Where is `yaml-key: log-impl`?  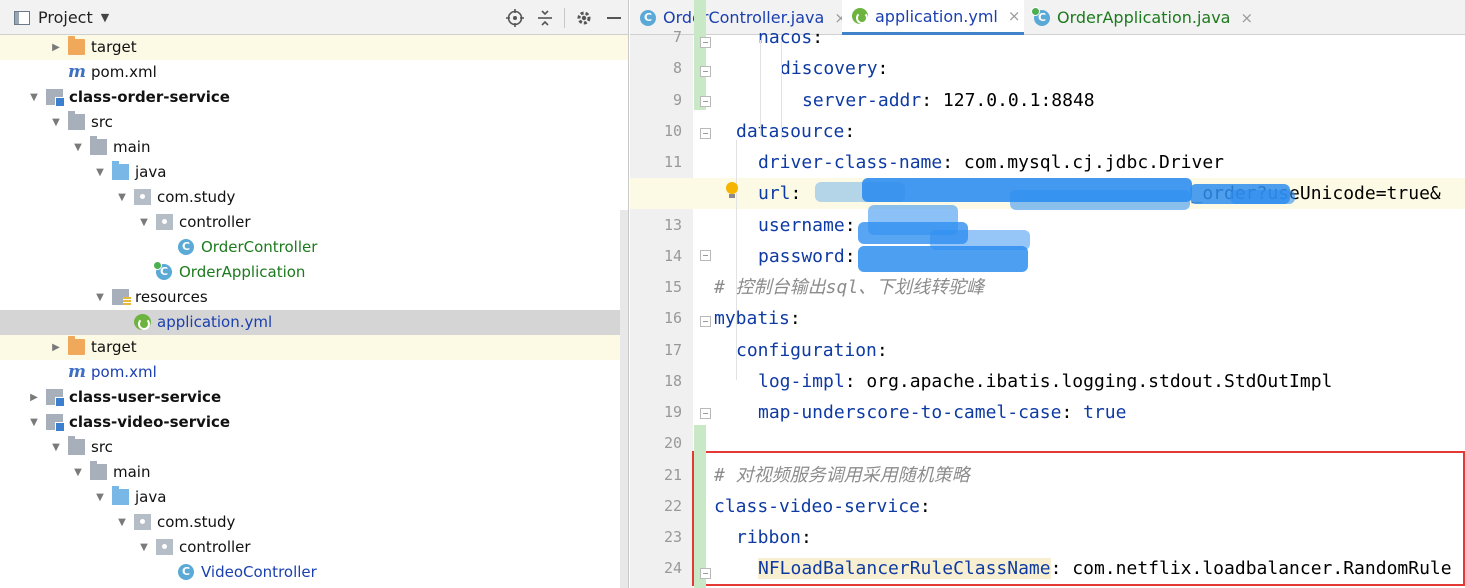 yaml-key: log-impl is located at coordinates (801, 381).